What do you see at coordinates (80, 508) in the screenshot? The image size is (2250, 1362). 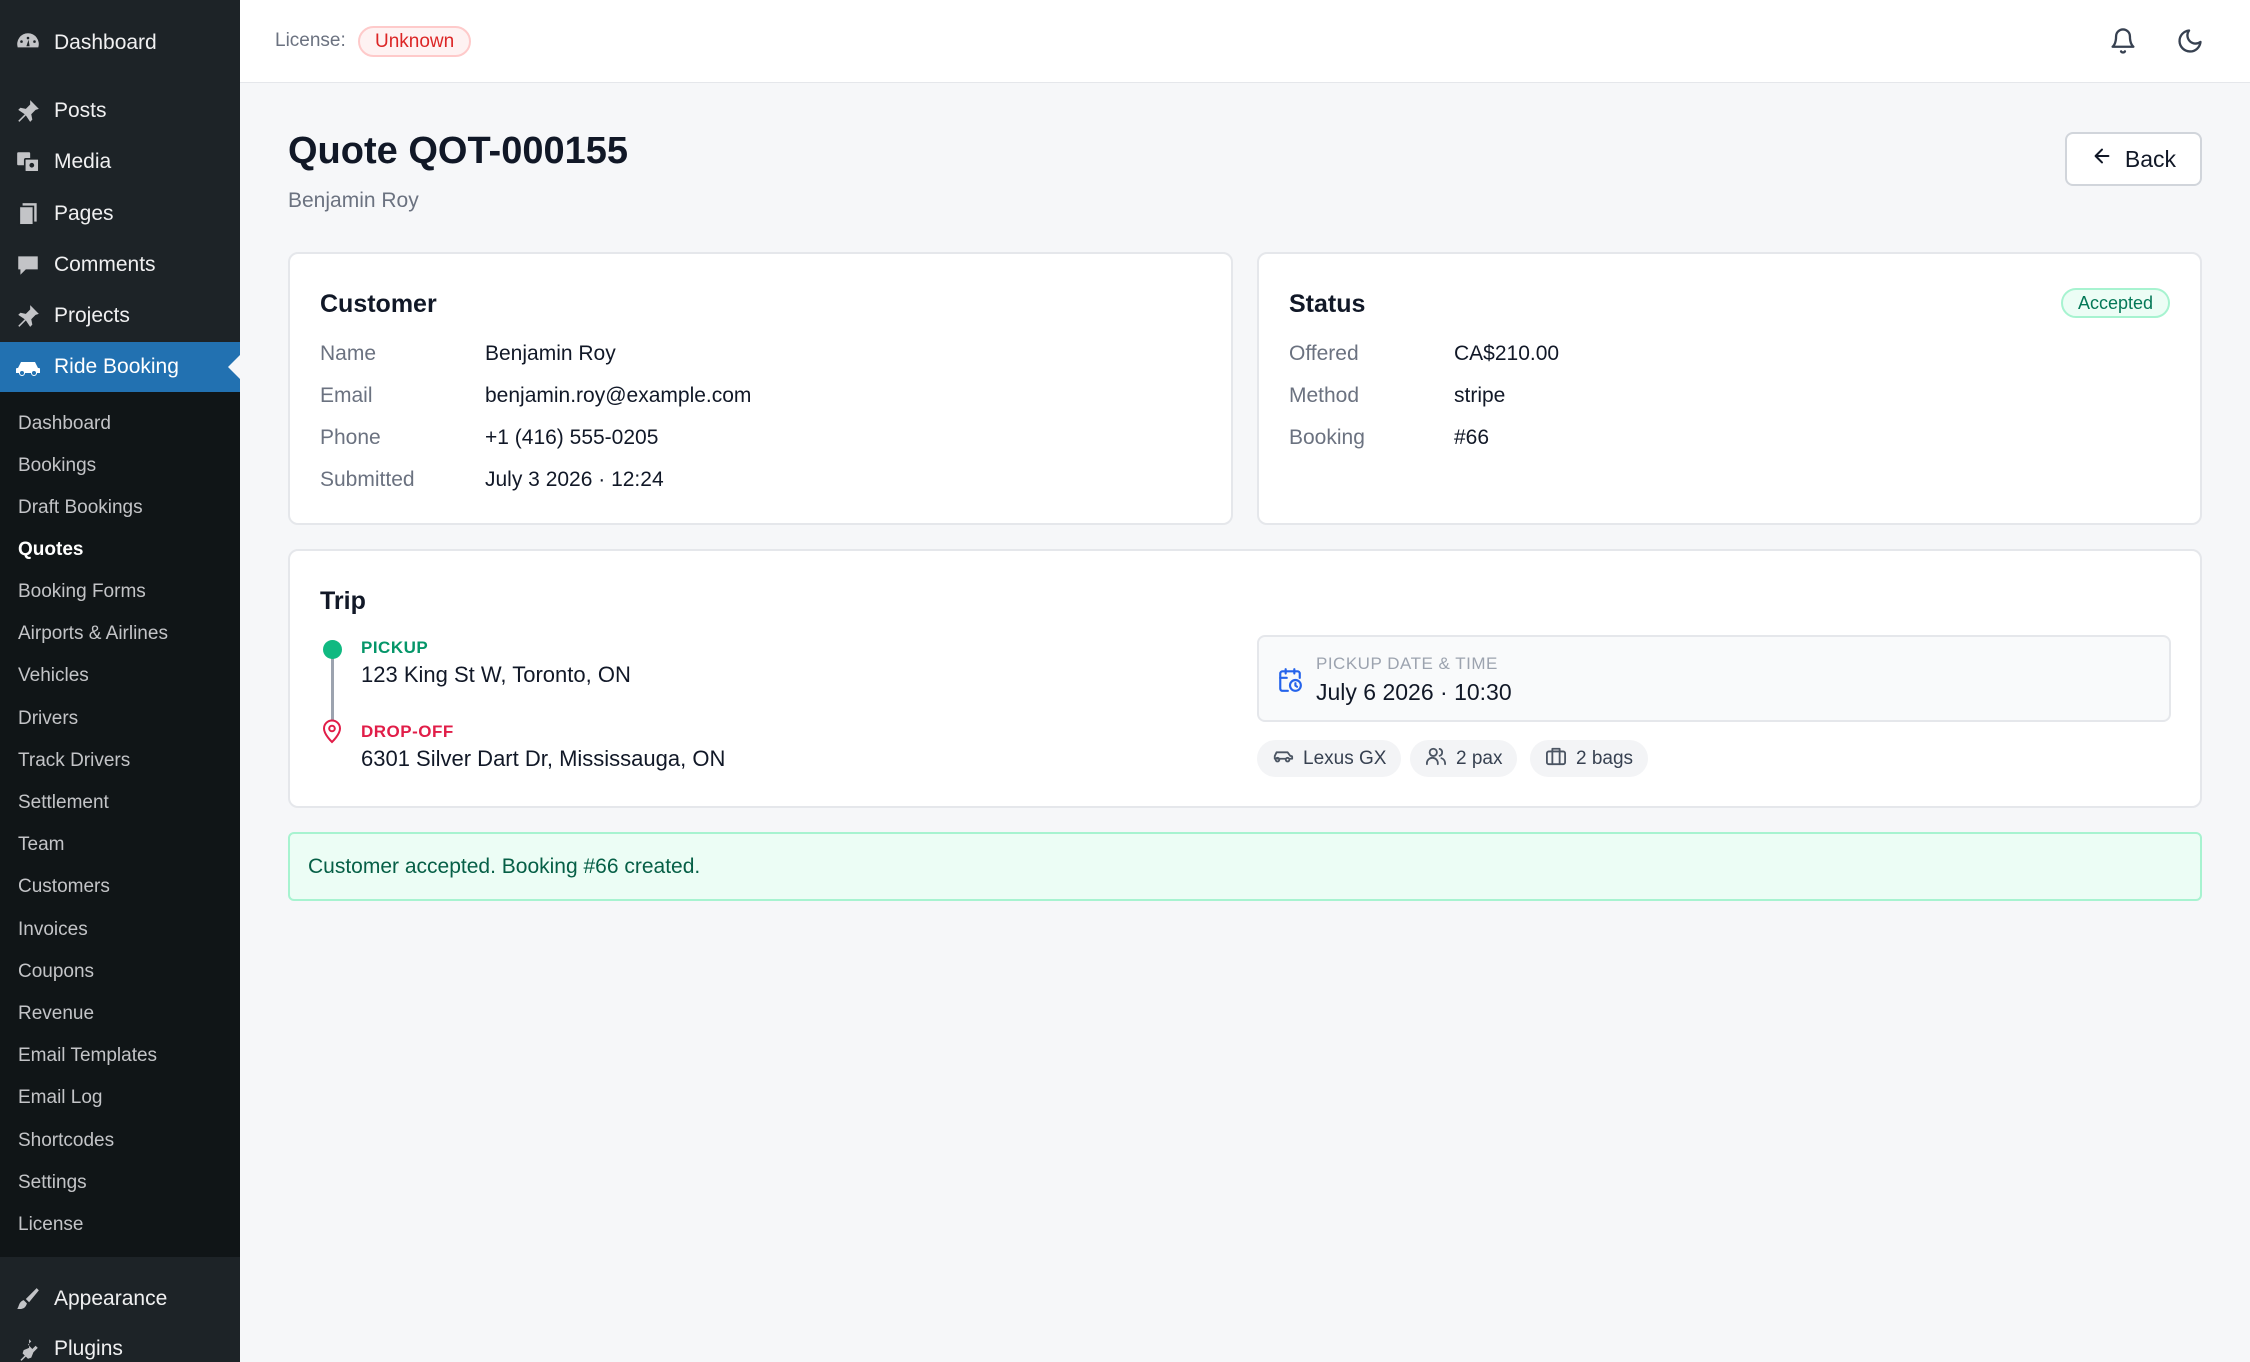 I see `submenu-item-draft-bookings: Draft Bookings` at bounding box center [80, 508].